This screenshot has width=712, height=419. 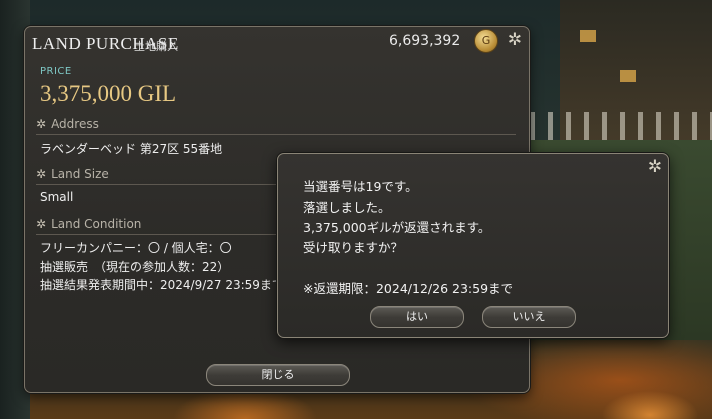 I want to click on section-heading-address: ✲ Address, so click(x=67, y=124).